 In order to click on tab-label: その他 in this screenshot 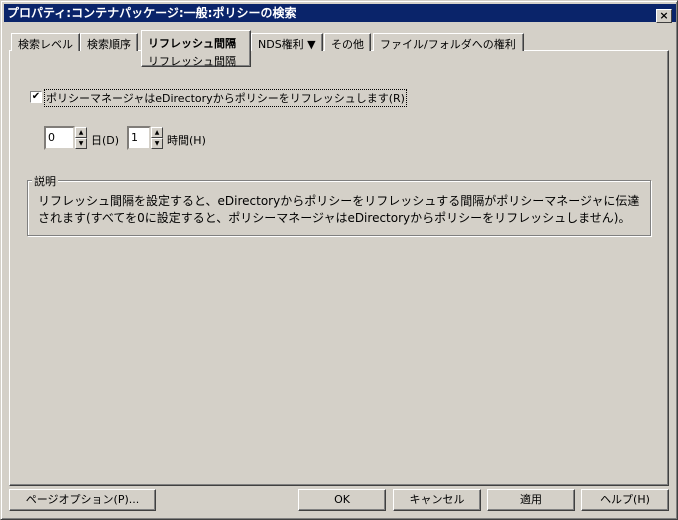, I will do `click(347, 44)`.